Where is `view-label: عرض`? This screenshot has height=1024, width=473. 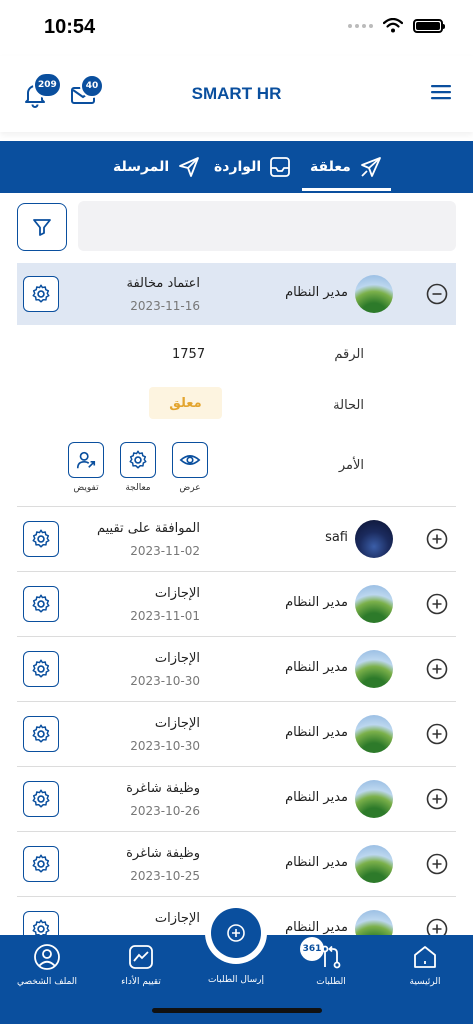 view-label: عرض is located at coordinates (190, 488).